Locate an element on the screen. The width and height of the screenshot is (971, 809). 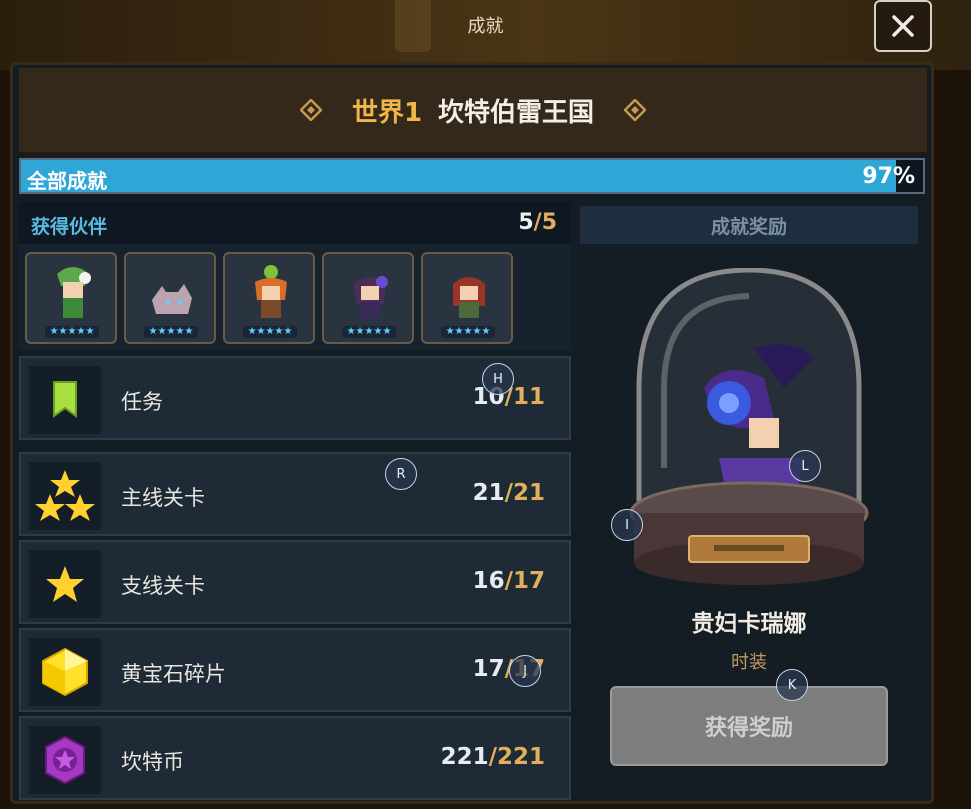
coin-icon is located at coordinates (65, 760).